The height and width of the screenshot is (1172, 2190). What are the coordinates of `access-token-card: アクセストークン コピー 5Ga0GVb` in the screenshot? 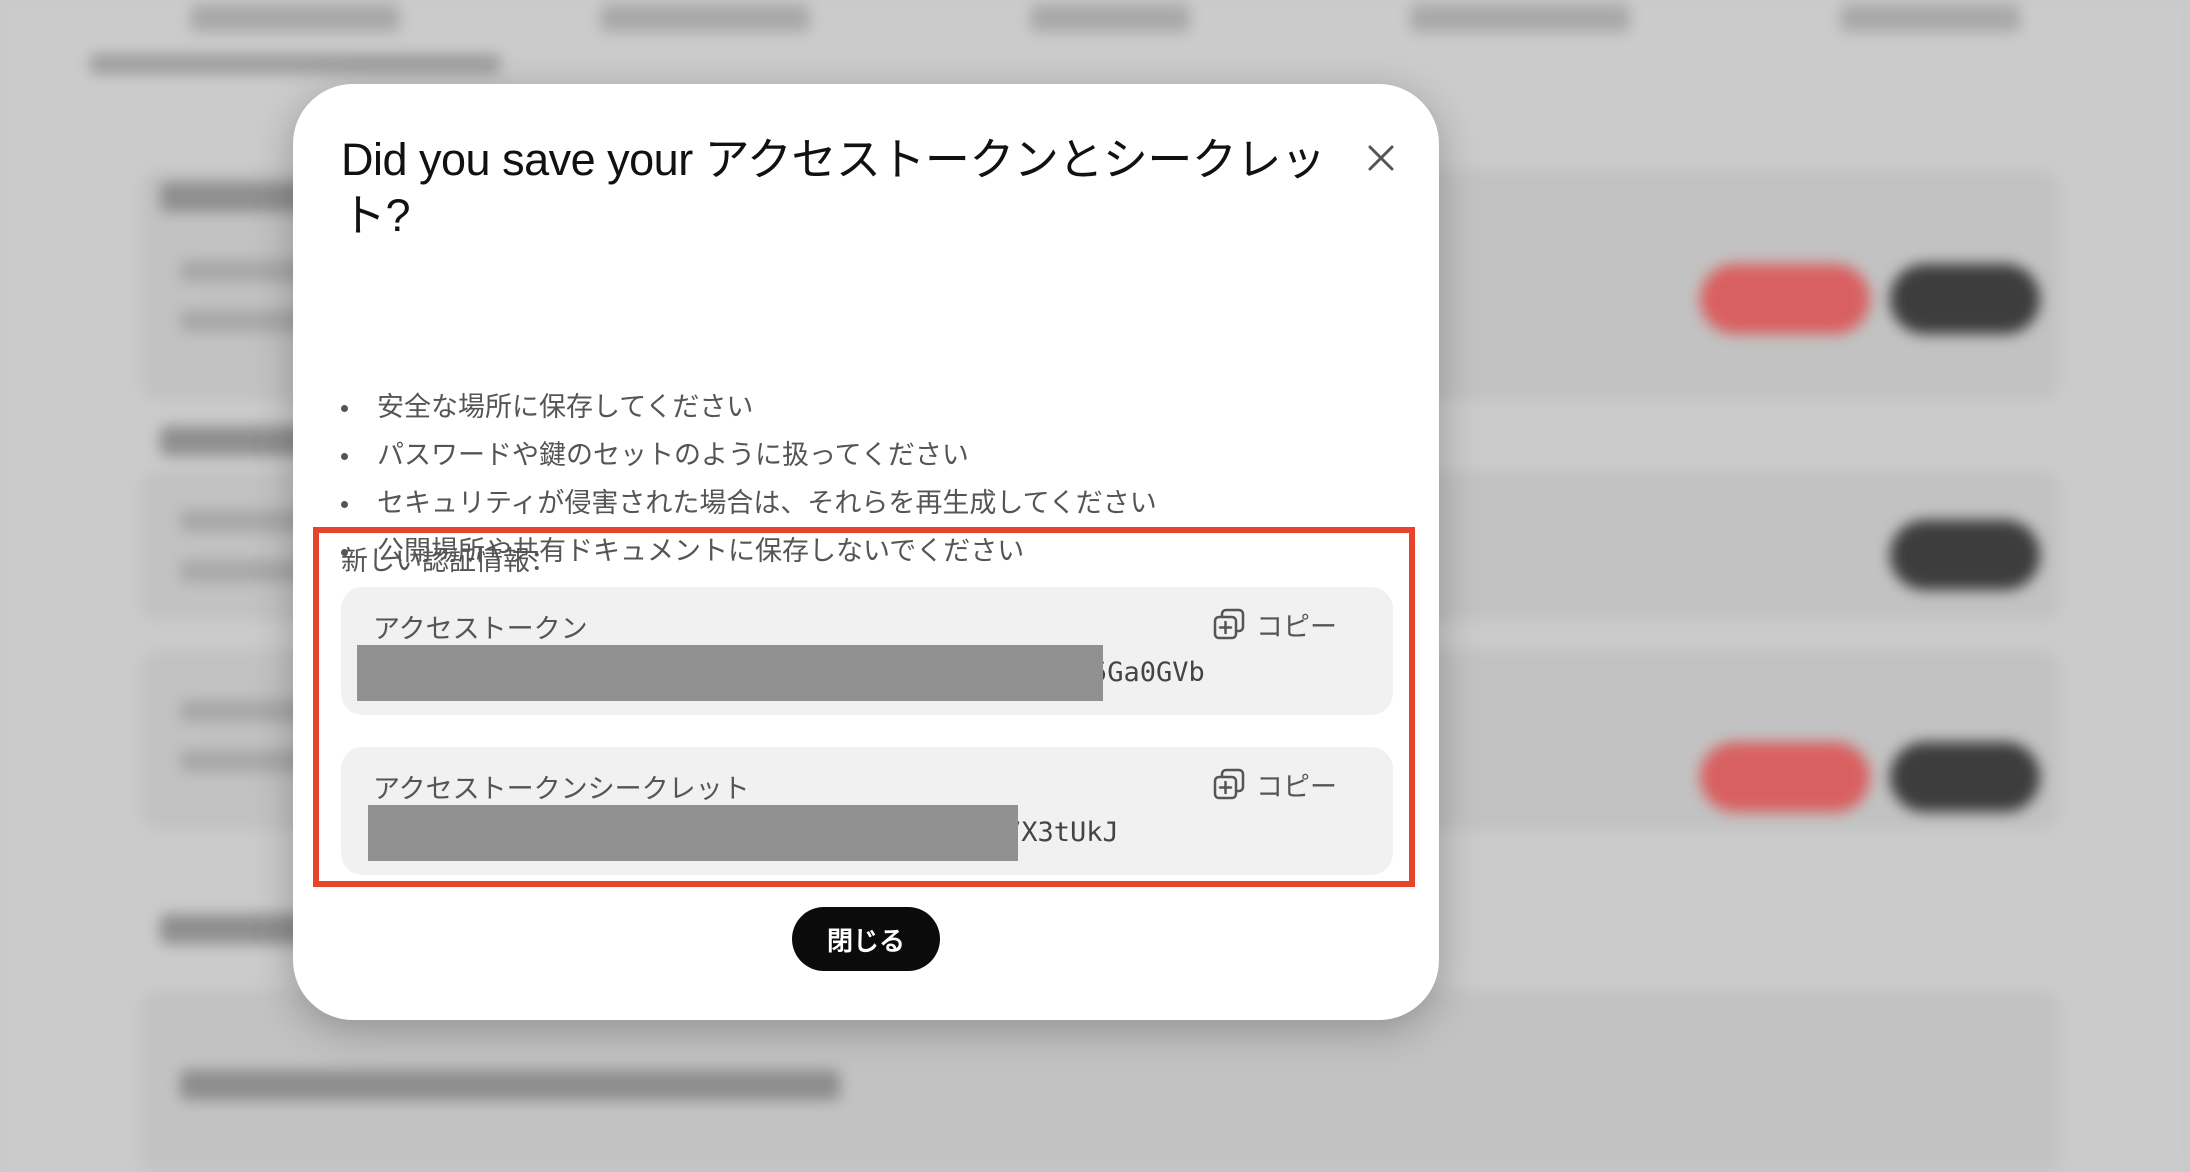 It's located at (867, 651).